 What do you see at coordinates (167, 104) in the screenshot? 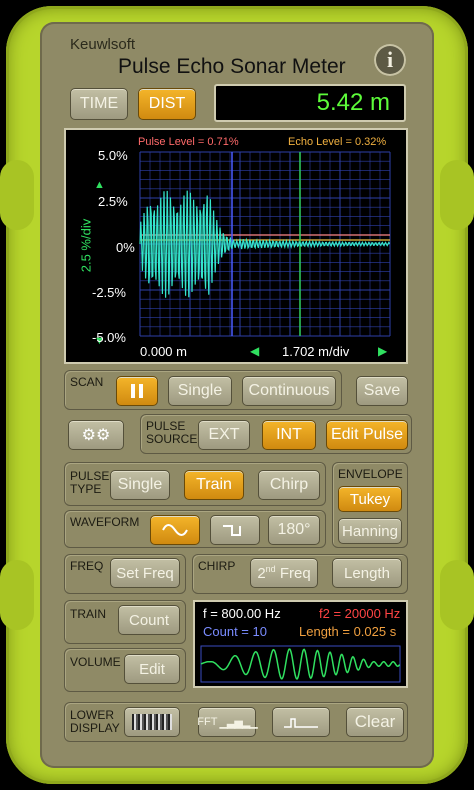
I see `dist-mode-button: DIST` at bounding box center [167, 104].